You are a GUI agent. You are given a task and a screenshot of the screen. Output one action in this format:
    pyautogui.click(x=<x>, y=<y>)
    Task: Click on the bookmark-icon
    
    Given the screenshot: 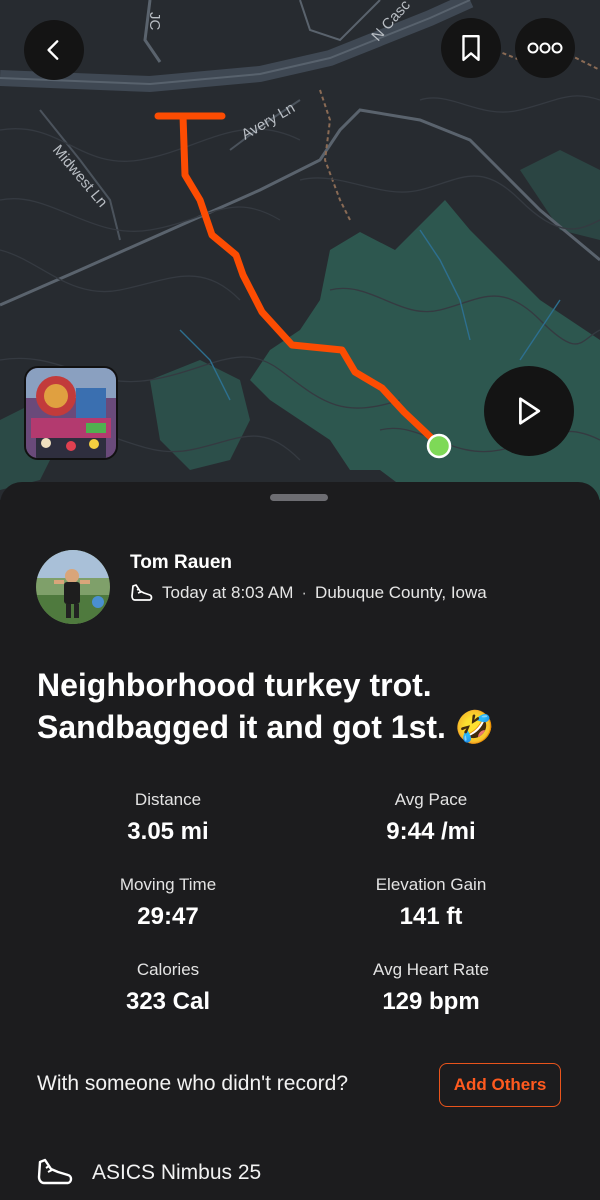 What is the action you would take?
    pyautogui.click(x=471, y=48)
    